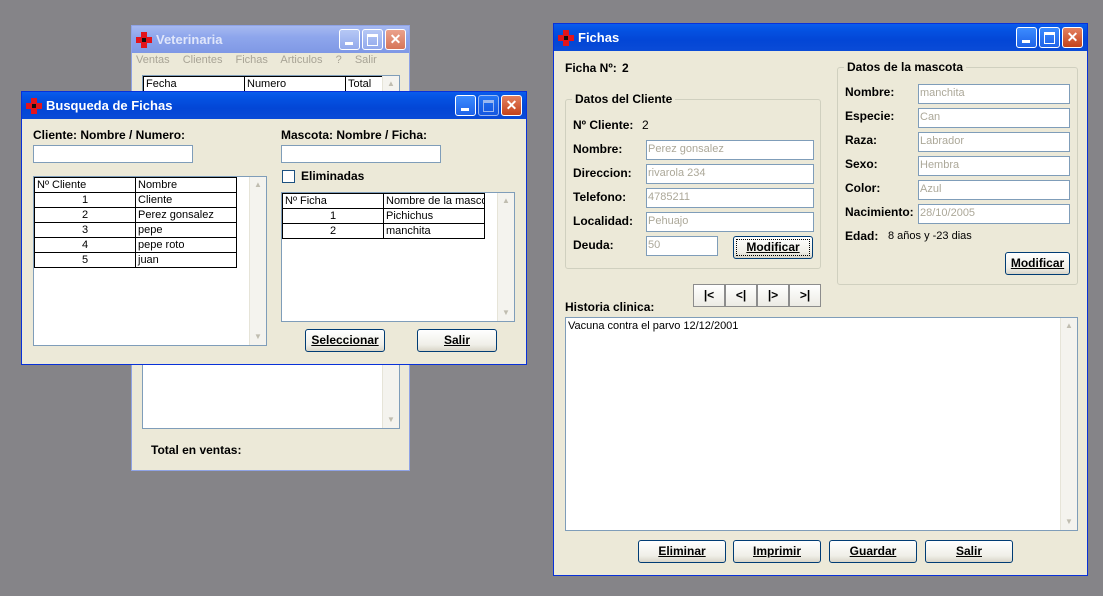 This screenshot has width=1103, height=596. Describe the element at coordinates (366, 60) in the screenshot. I see `menu-salir: Salir` at that location.